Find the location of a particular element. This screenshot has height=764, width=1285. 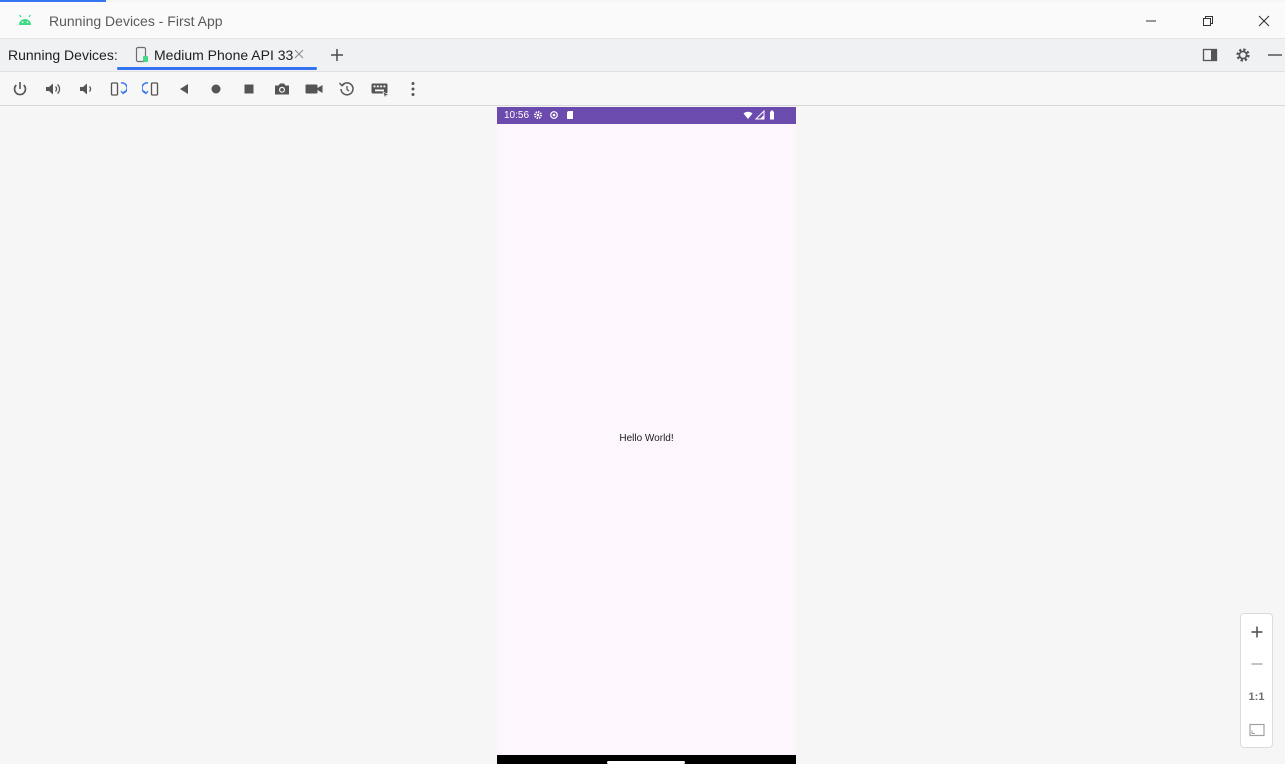

screen-record-button is located at coordinates (314, 89).